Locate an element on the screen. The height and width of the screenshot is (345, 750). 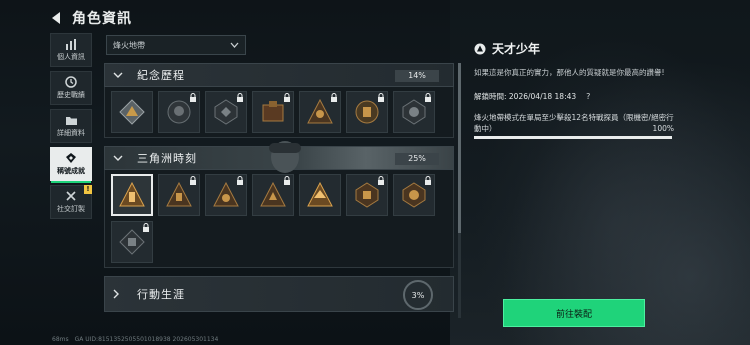
section-progress: 25% is located at coordinates (417, 159).